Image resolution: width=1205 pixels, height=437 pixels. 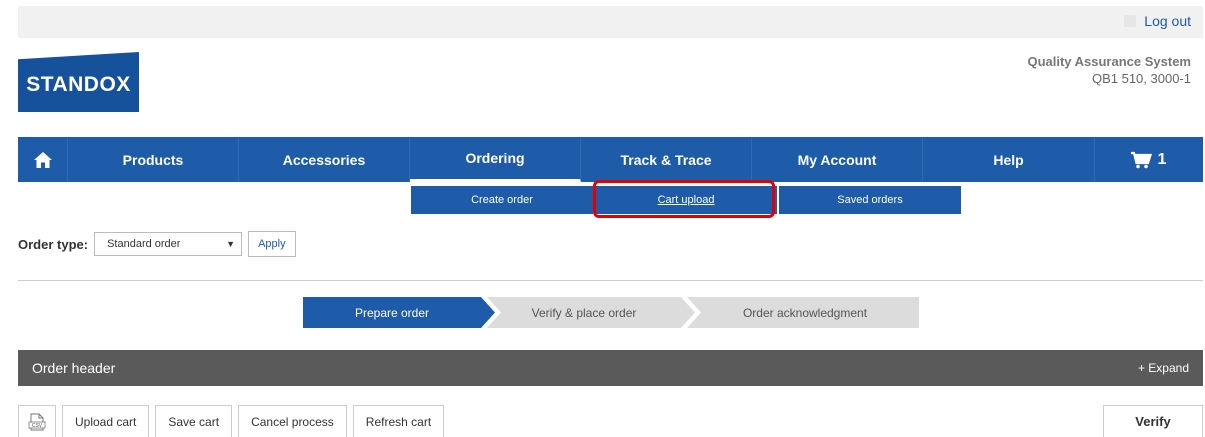 What do you see at coordinates (231, 244) in the screenshot?
I see `dropdown-arrow-icon: ▼` at bounding box center [231, 244].